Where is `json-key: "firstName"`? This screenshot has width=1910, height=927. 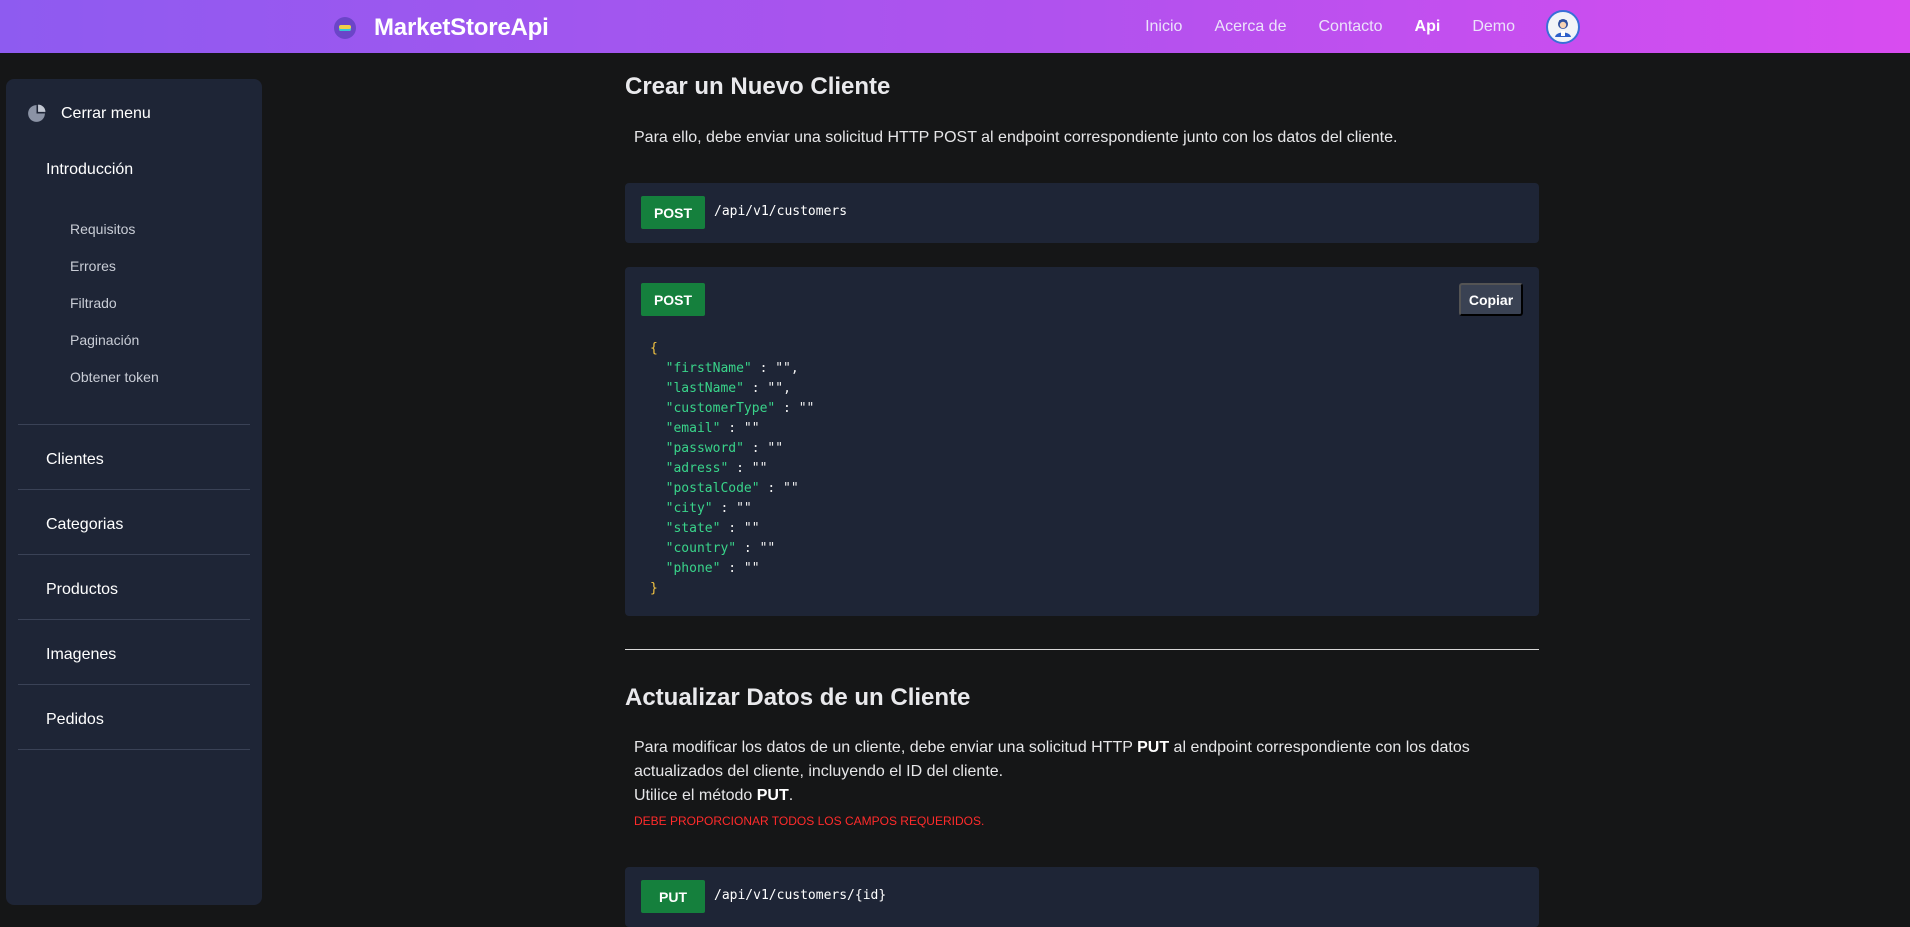
json-key: "firstName" is located at coordinates (708, 368).